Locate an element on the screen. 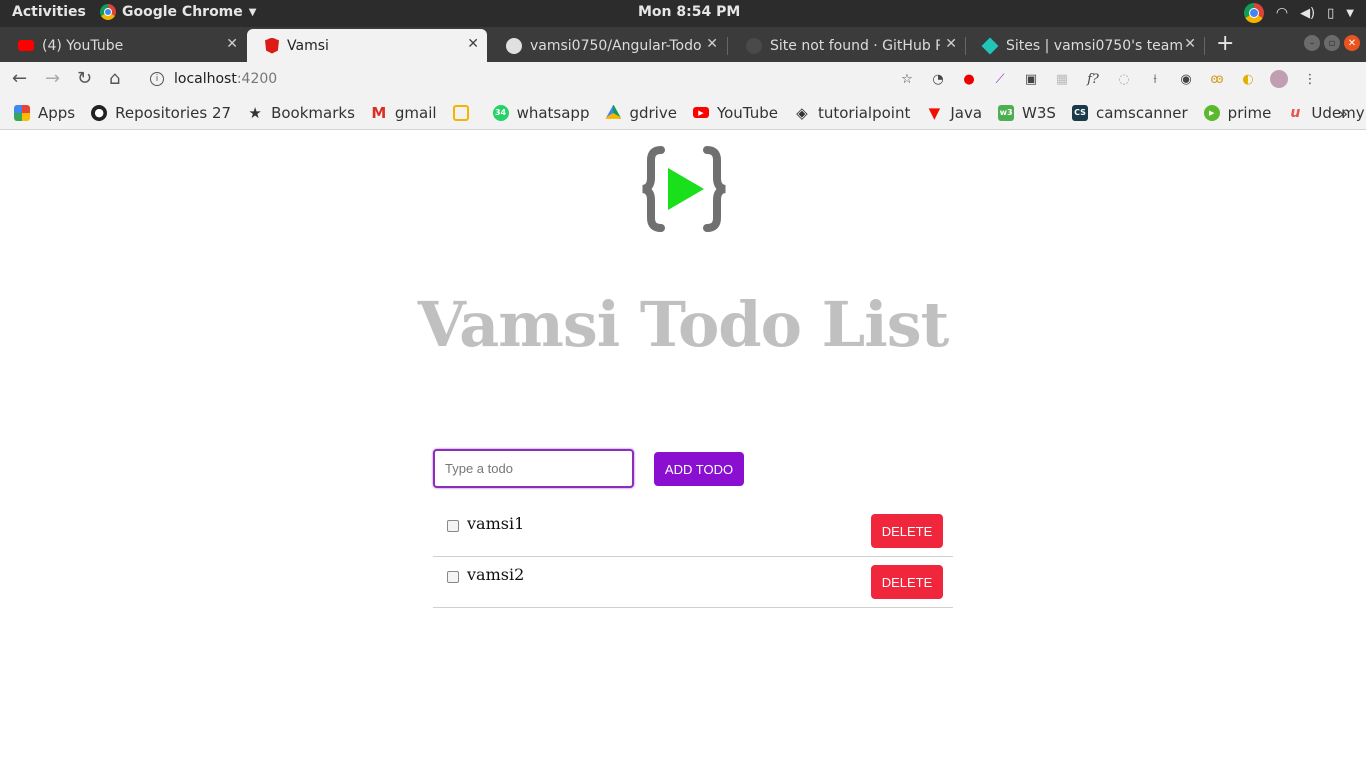 Image resolution: width=1366 pixels, height=768 pixels. bookmark-label: camscanner is located at coordinates (1141, 112).